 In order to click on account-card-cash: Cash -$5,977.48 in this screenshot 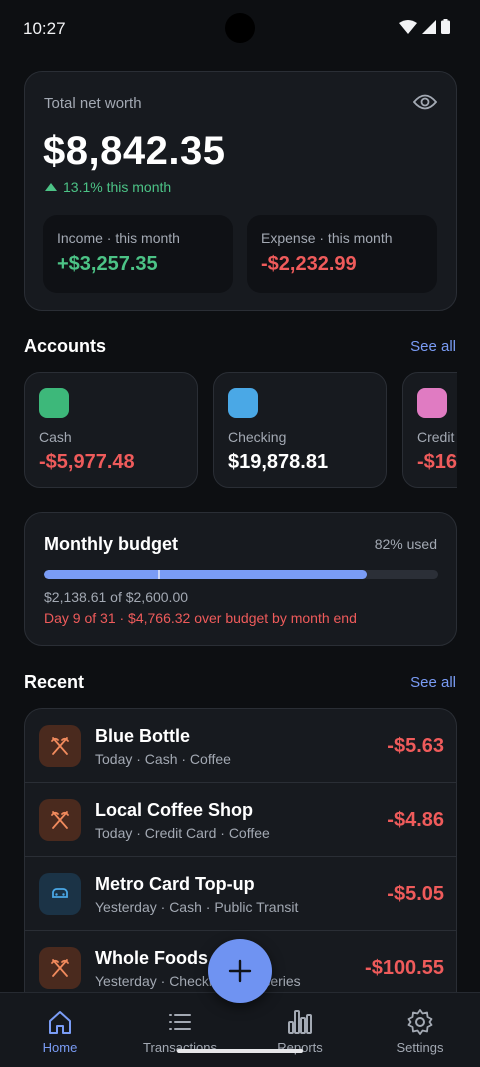, I will do `click(111, 430)`.